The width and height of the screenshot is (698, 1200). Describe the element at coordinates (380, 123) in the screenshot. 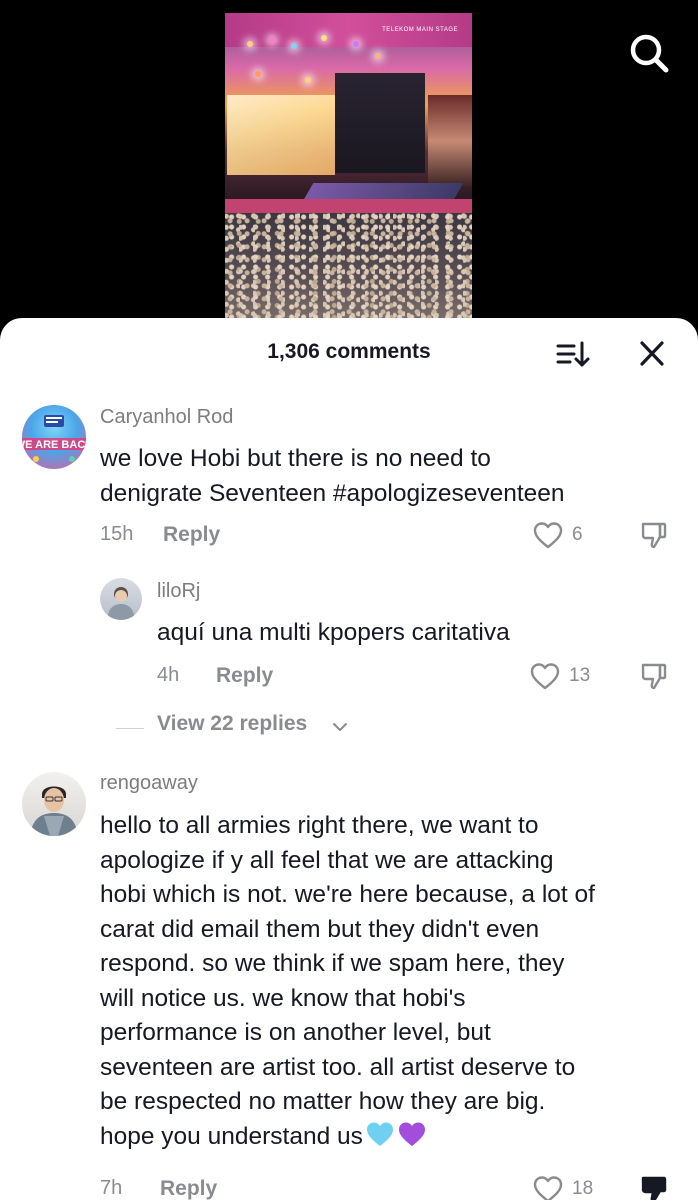

I see `stage-truss` at that location.